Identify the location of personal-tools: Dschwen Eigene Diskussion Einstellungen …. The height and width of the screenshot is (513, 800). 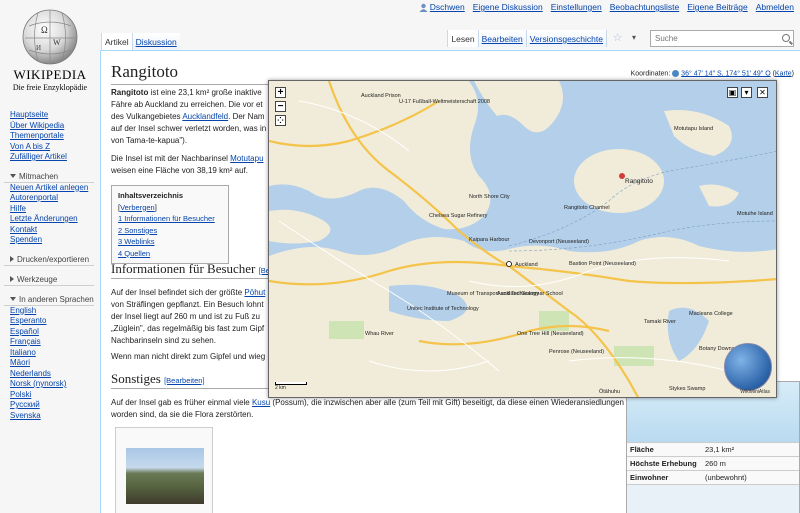
(606, 7).